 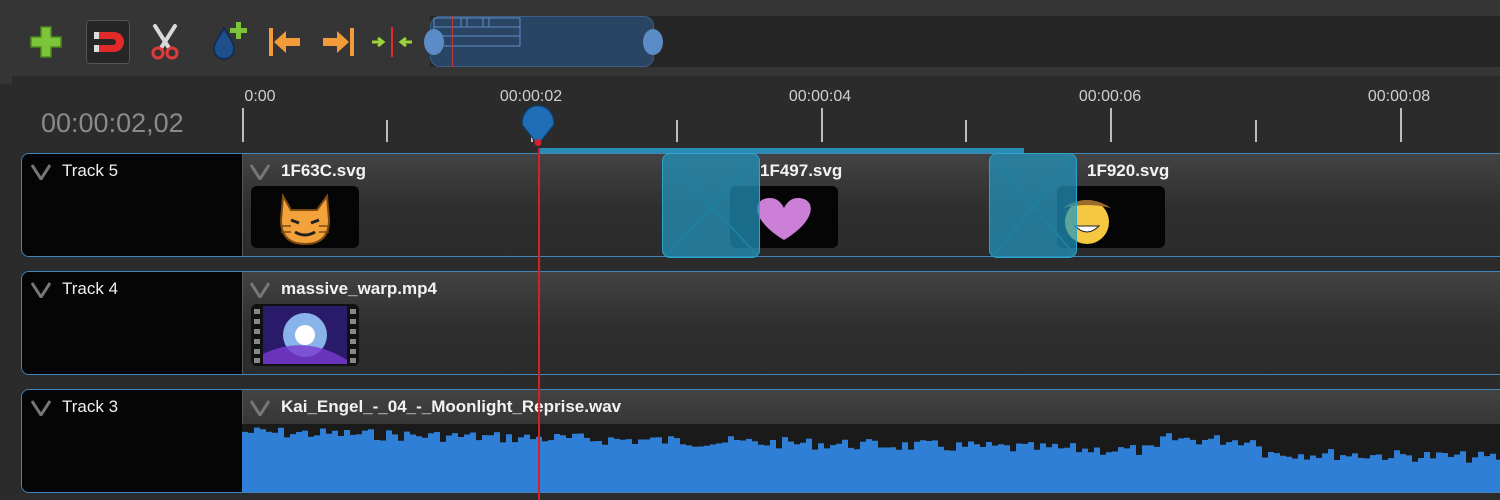 I want to click on playhead-handle-icon, so click(x=538, y=125).